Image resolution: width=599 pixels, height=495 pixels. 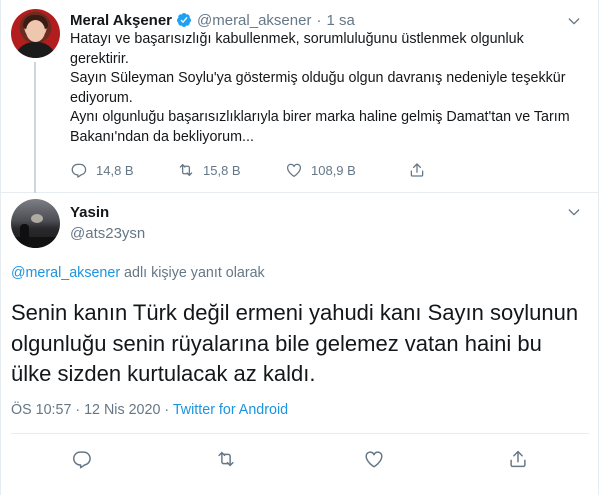 What do you see at coordinates (35, 223) in the screenshot?
I see `reply-avatar` at bounding box center [35, 223].